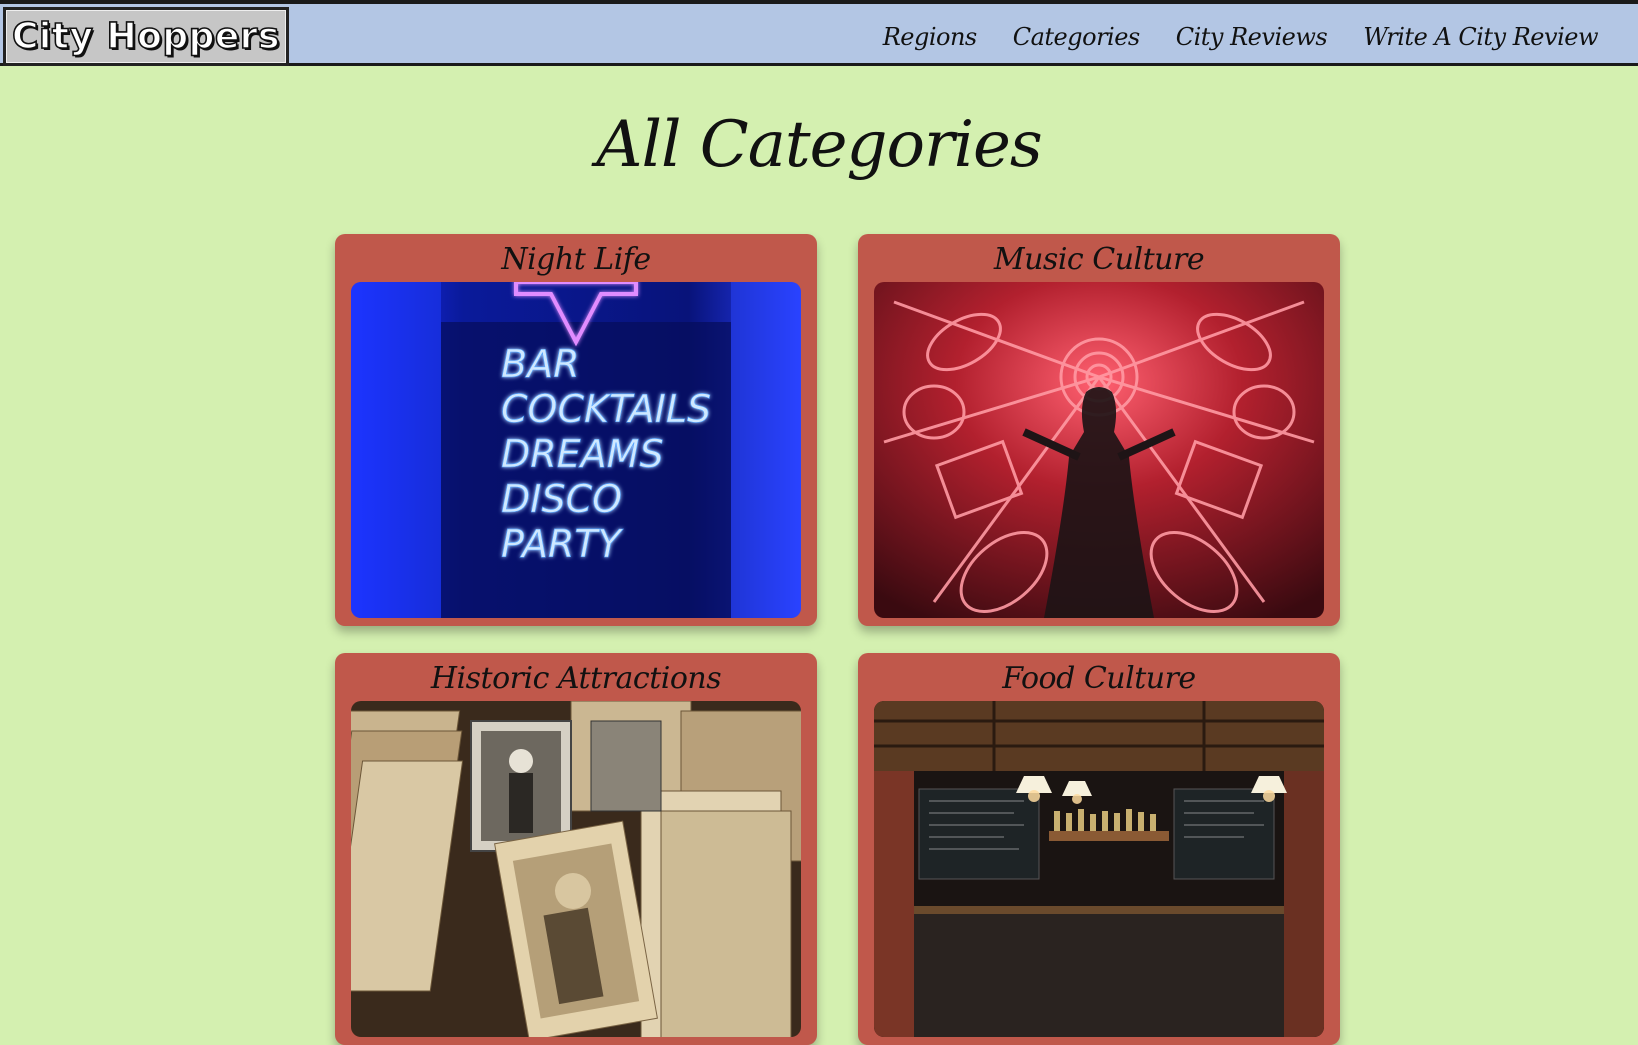  Describe the element at coordinates (1252, 37) in the screenshot. I see `nav-link-city-reviews: City Reviews` at that location.